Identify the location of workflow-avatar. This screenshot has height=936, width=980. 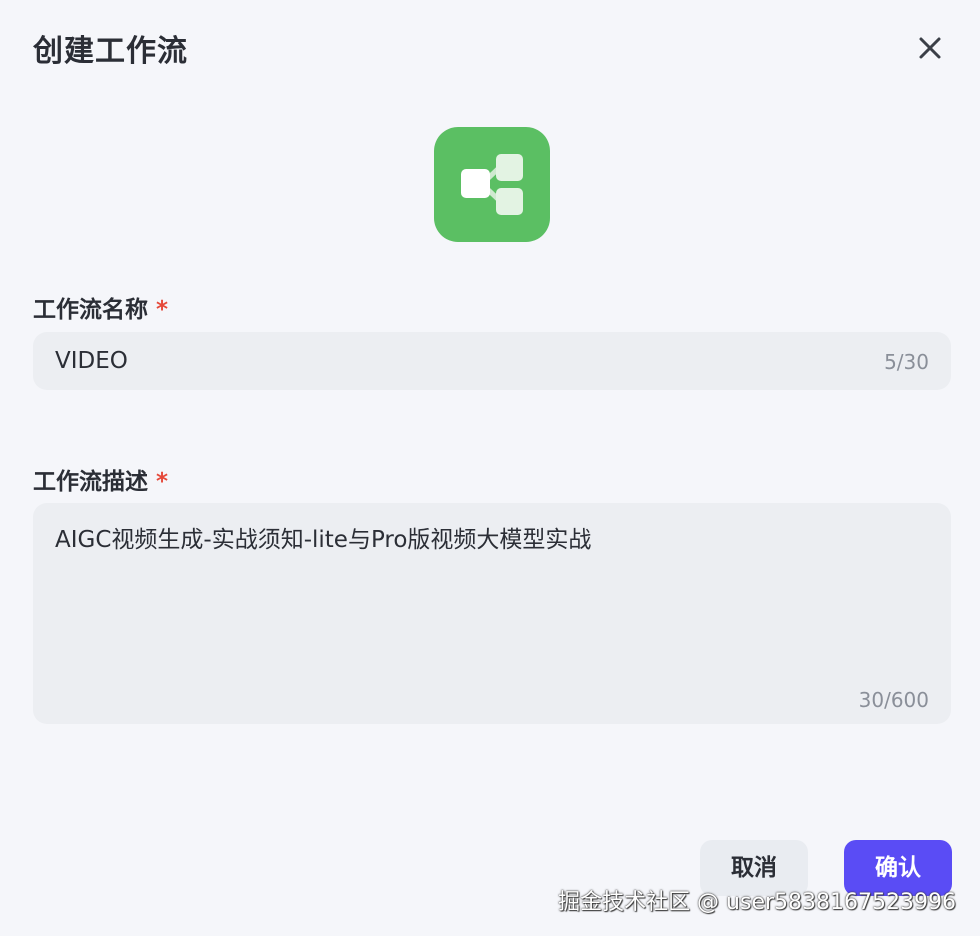
(492, 184).